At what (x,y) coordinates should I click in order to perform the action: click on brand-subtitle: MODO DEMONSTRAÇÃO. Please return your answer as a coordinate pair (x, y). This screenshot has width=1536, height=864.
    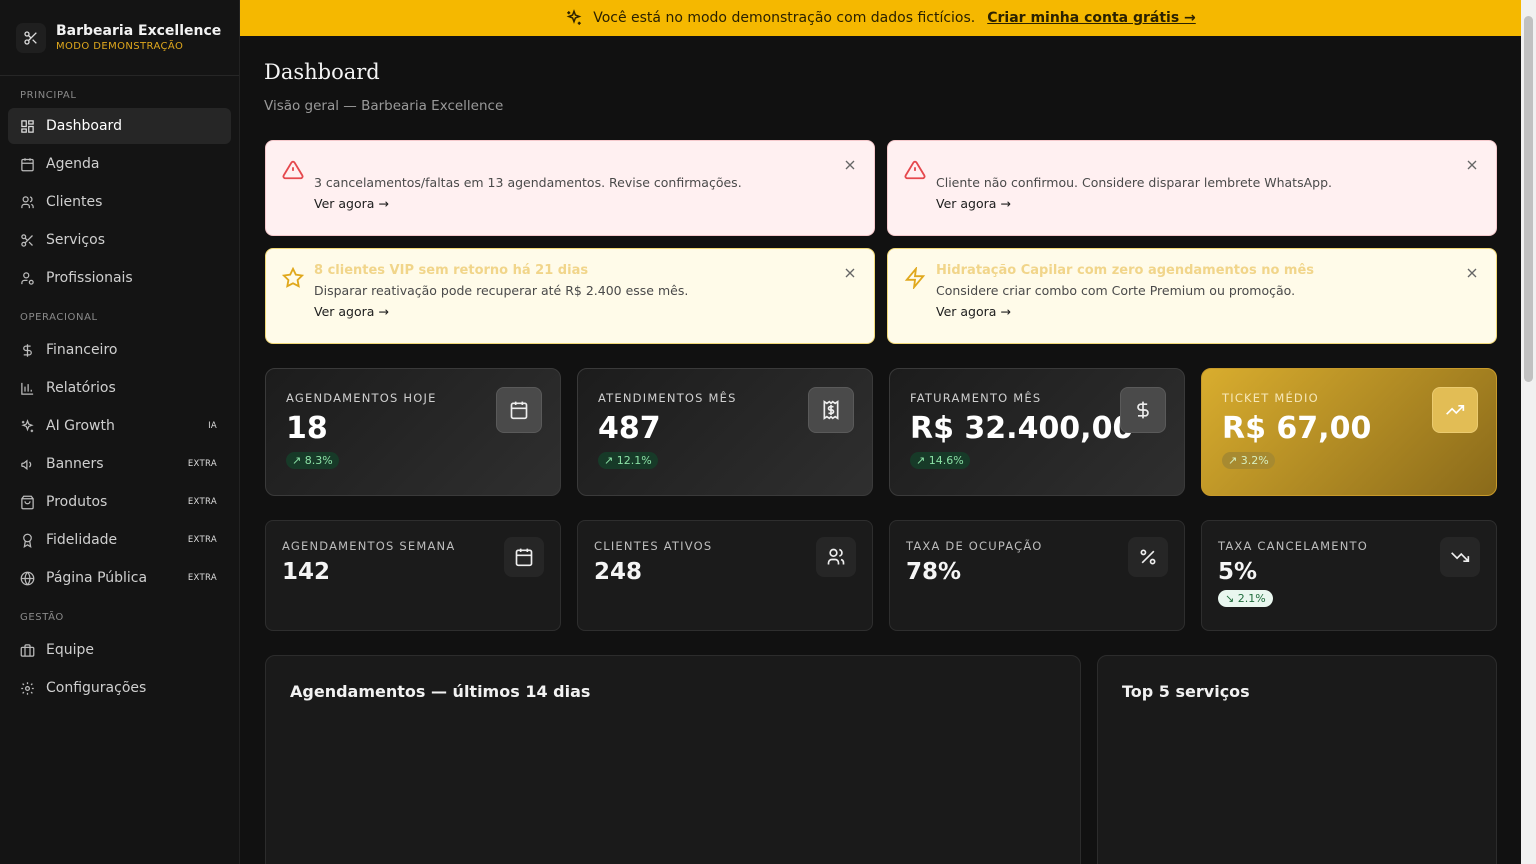
    Looking at the image, I should click on (120, 46).